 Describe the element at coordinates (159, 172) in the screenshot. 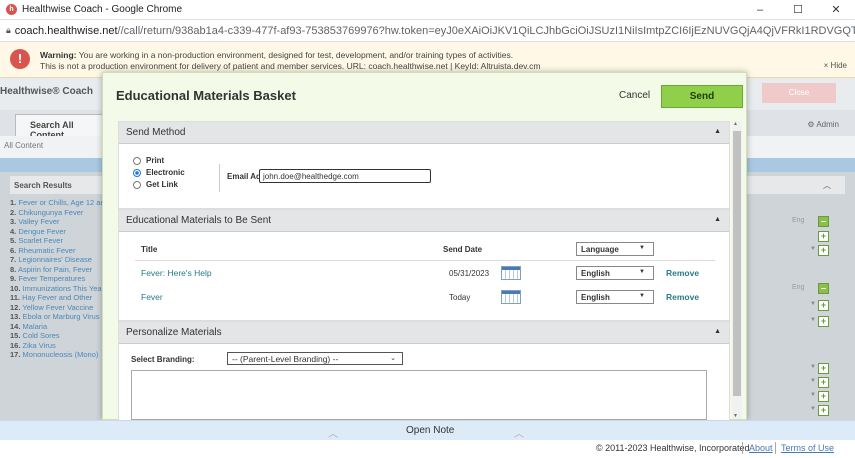

I see `radio-electronic: Electronic` at that location.